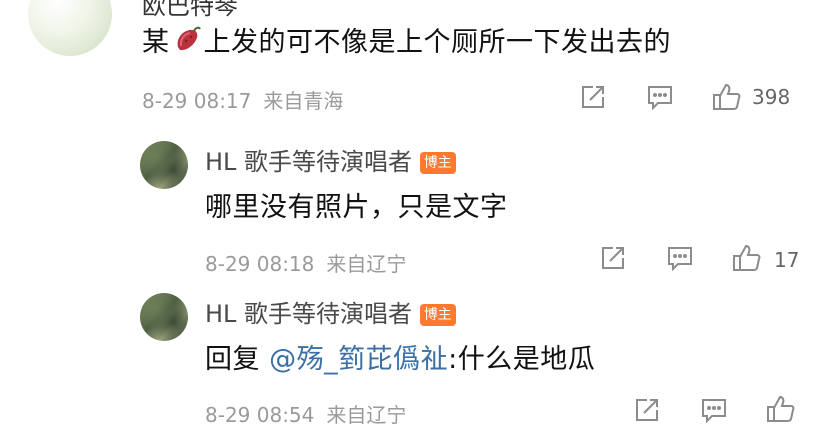 The width and height of the screenshot is (828, 438). What do you see at coordinates (303, 101) in the screenshot?
I see `comment-location: 来自青海` at bounding box center [303, 101].